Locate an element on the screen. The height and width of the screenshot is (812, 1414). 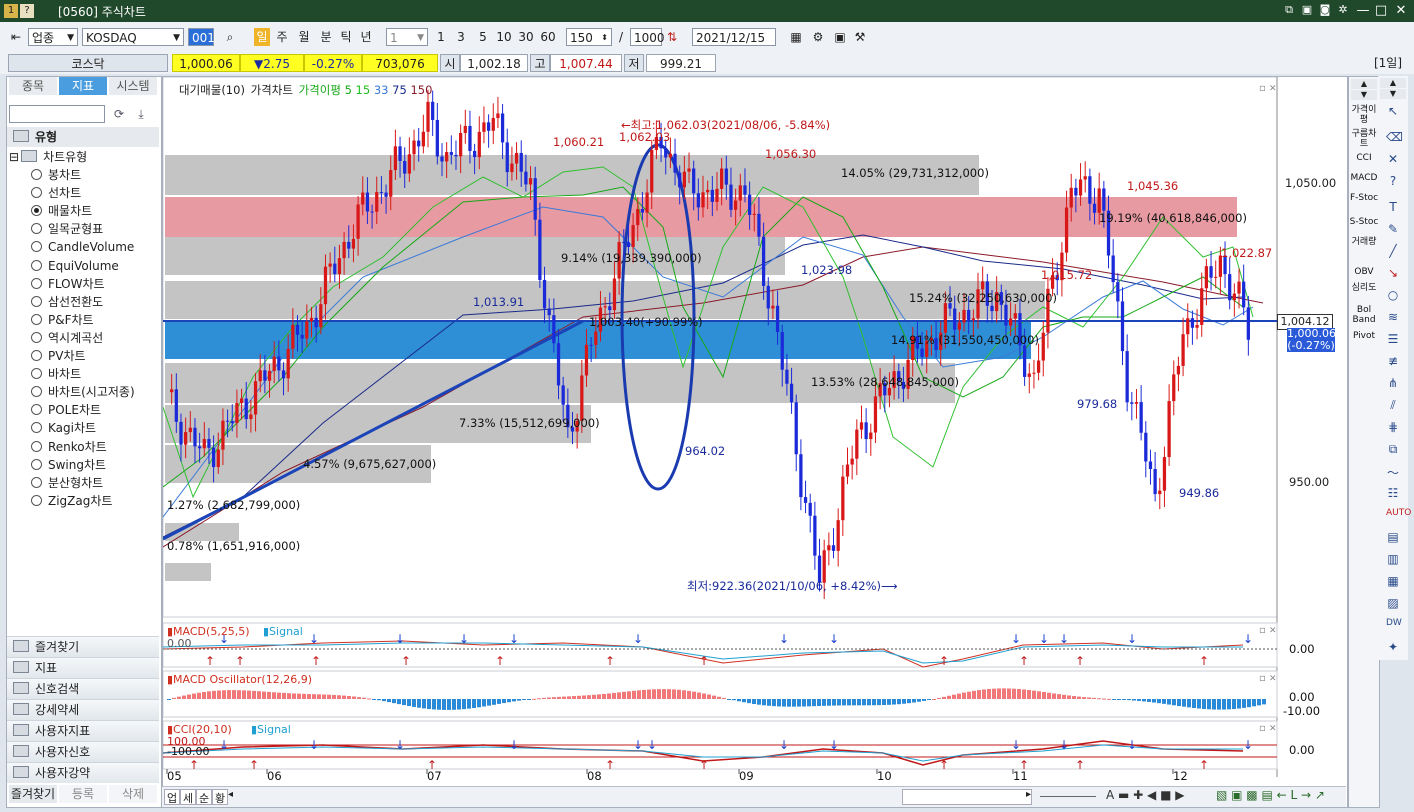
indicator-button: OBV is located at coordinates (1364, 272).